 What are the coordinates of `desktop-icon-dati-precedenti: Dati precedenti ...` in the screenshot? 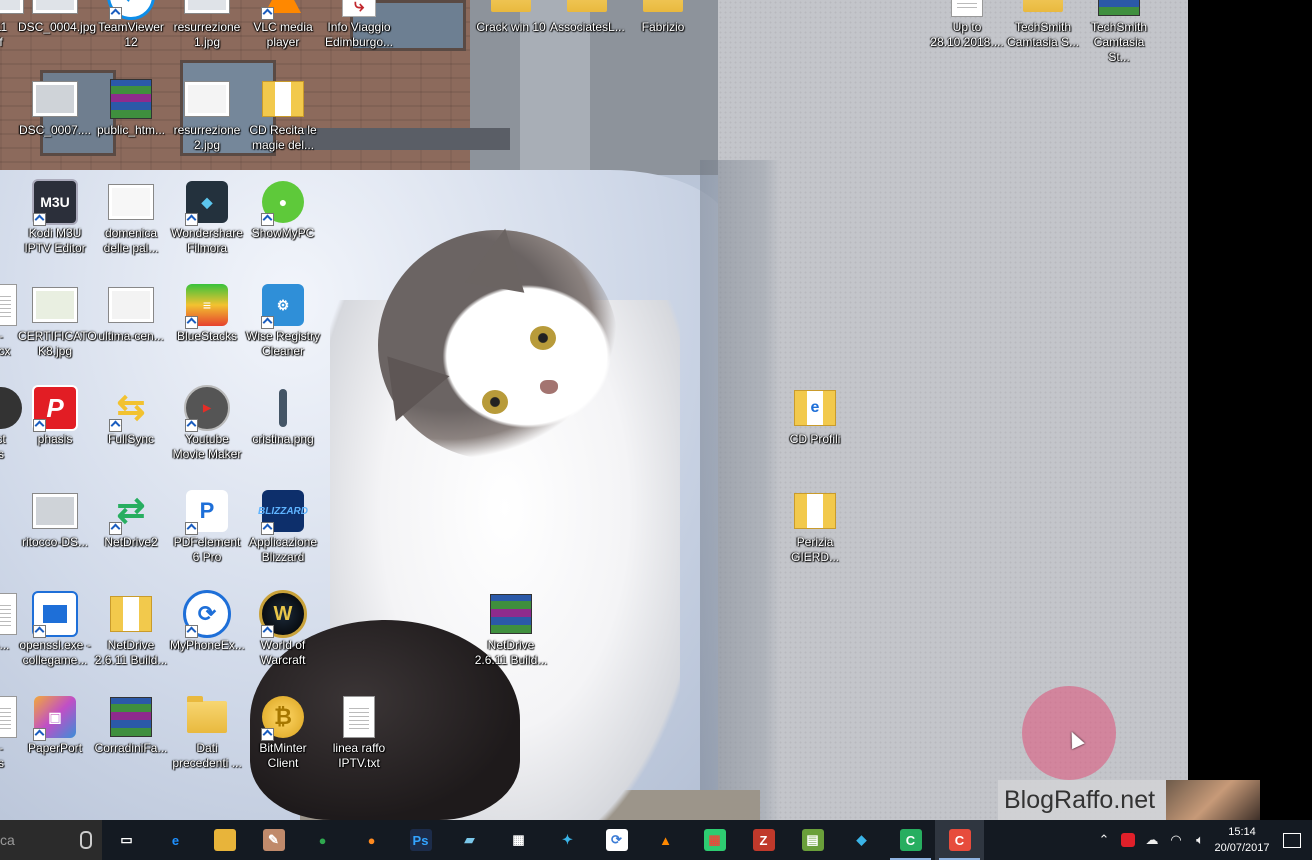 It's located at (207, 732).